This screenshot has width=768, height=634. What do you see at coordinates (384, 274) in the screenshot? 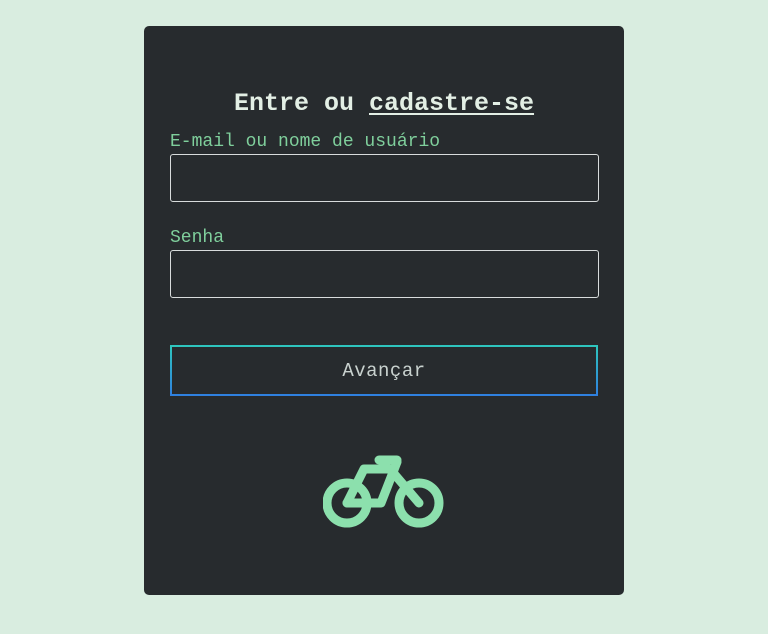
I see `password-input` at bounding box center [384, 274].